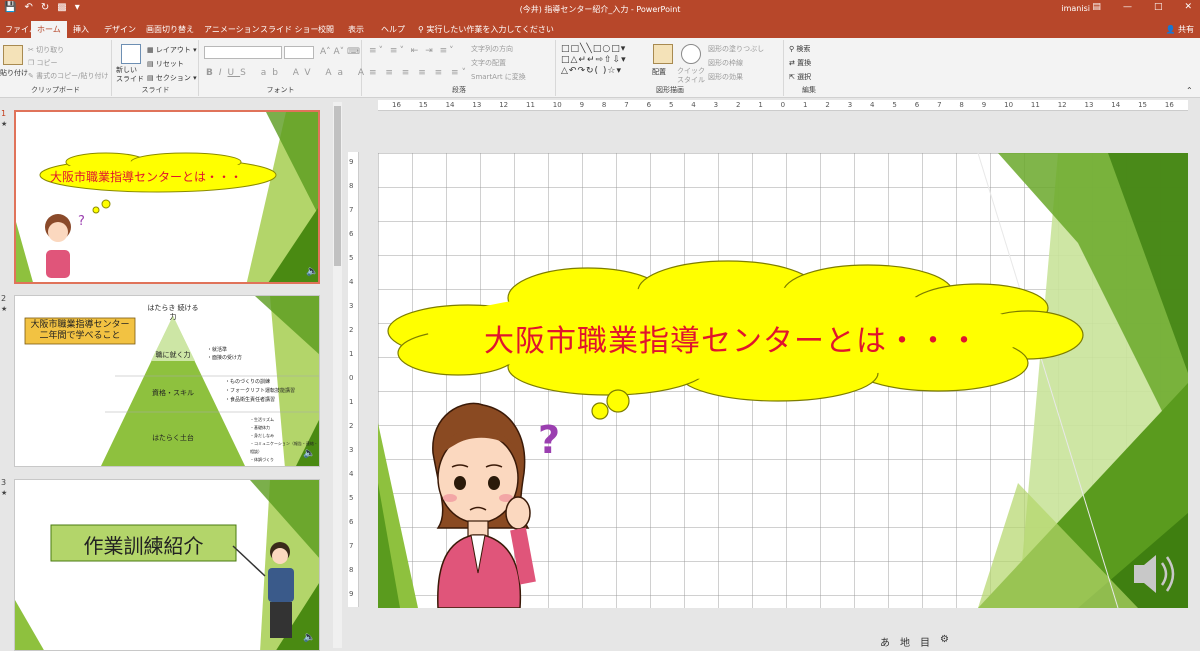  Describe the element at coordinates (55, 90) in the screenshot. I see `clipboard-group-label: クリップボード` at that location.